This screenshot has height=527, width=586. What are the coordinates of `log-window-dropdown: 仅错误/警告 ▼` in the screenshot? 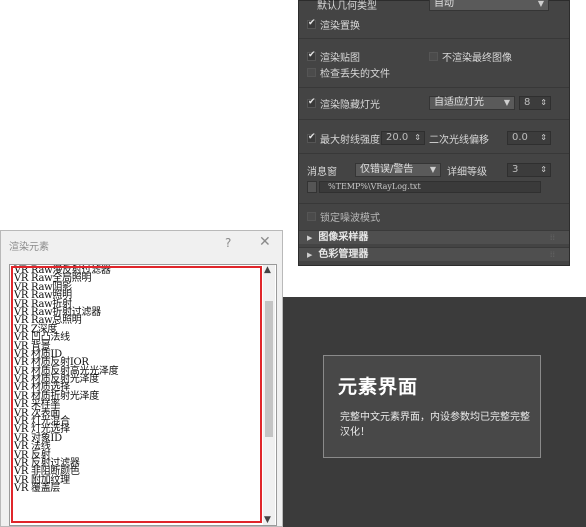 It's located at (398, 170).